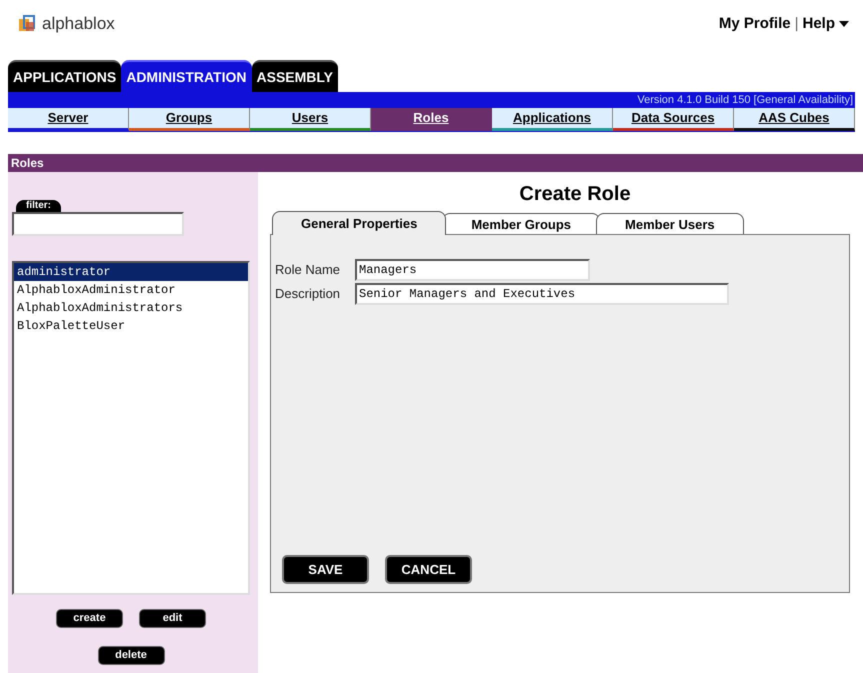 This screenshot has width=863, height=673. Describe the element at coordinates (295, 76) in the screenshot. I see `main-tab: ASSEMBLY` at that location.